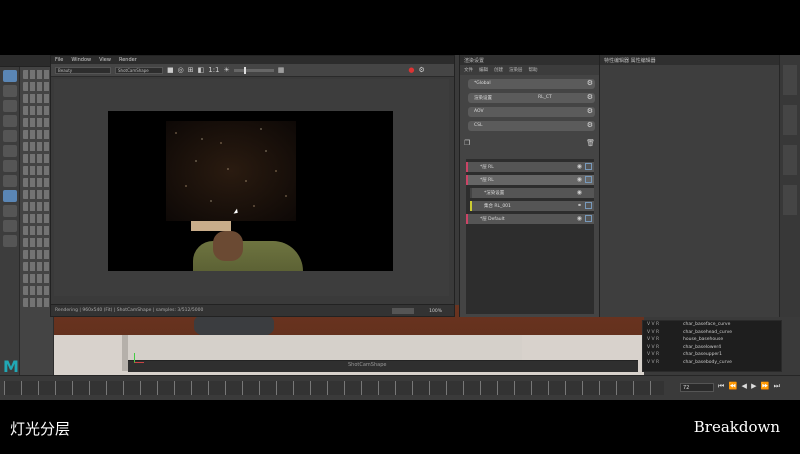  I want to click on link-icon: ⚭, so click(579, 205).